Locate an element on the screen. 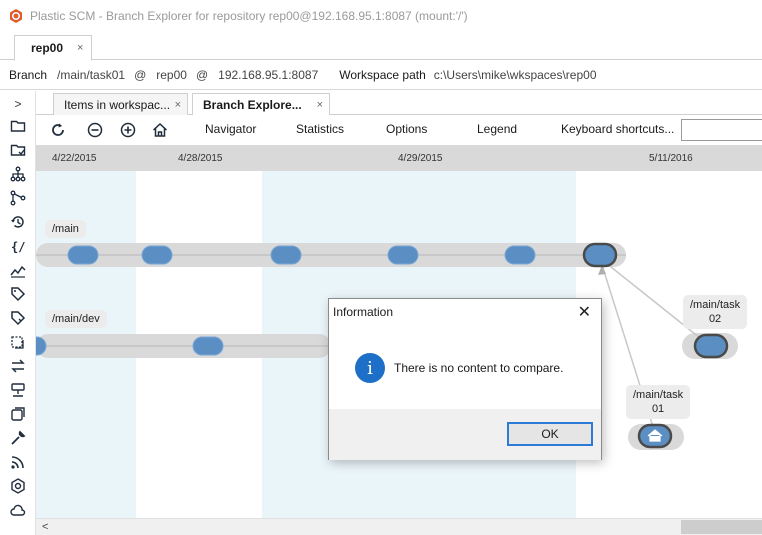 The height and width of the screenshot is (535, 762). date-label: 5/11/2016 is located at coordinates (671, 158).